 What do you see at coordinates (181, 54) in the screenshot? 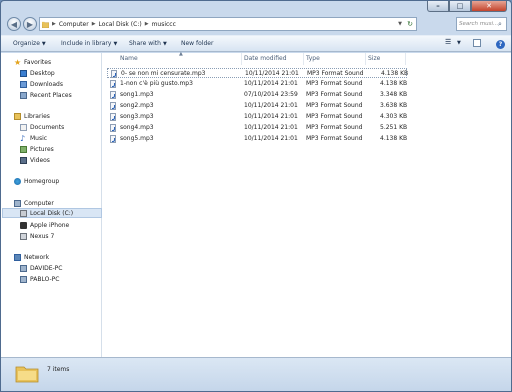
I see `sort-arrow-icon: ▲` at bounding box center [181, 54].